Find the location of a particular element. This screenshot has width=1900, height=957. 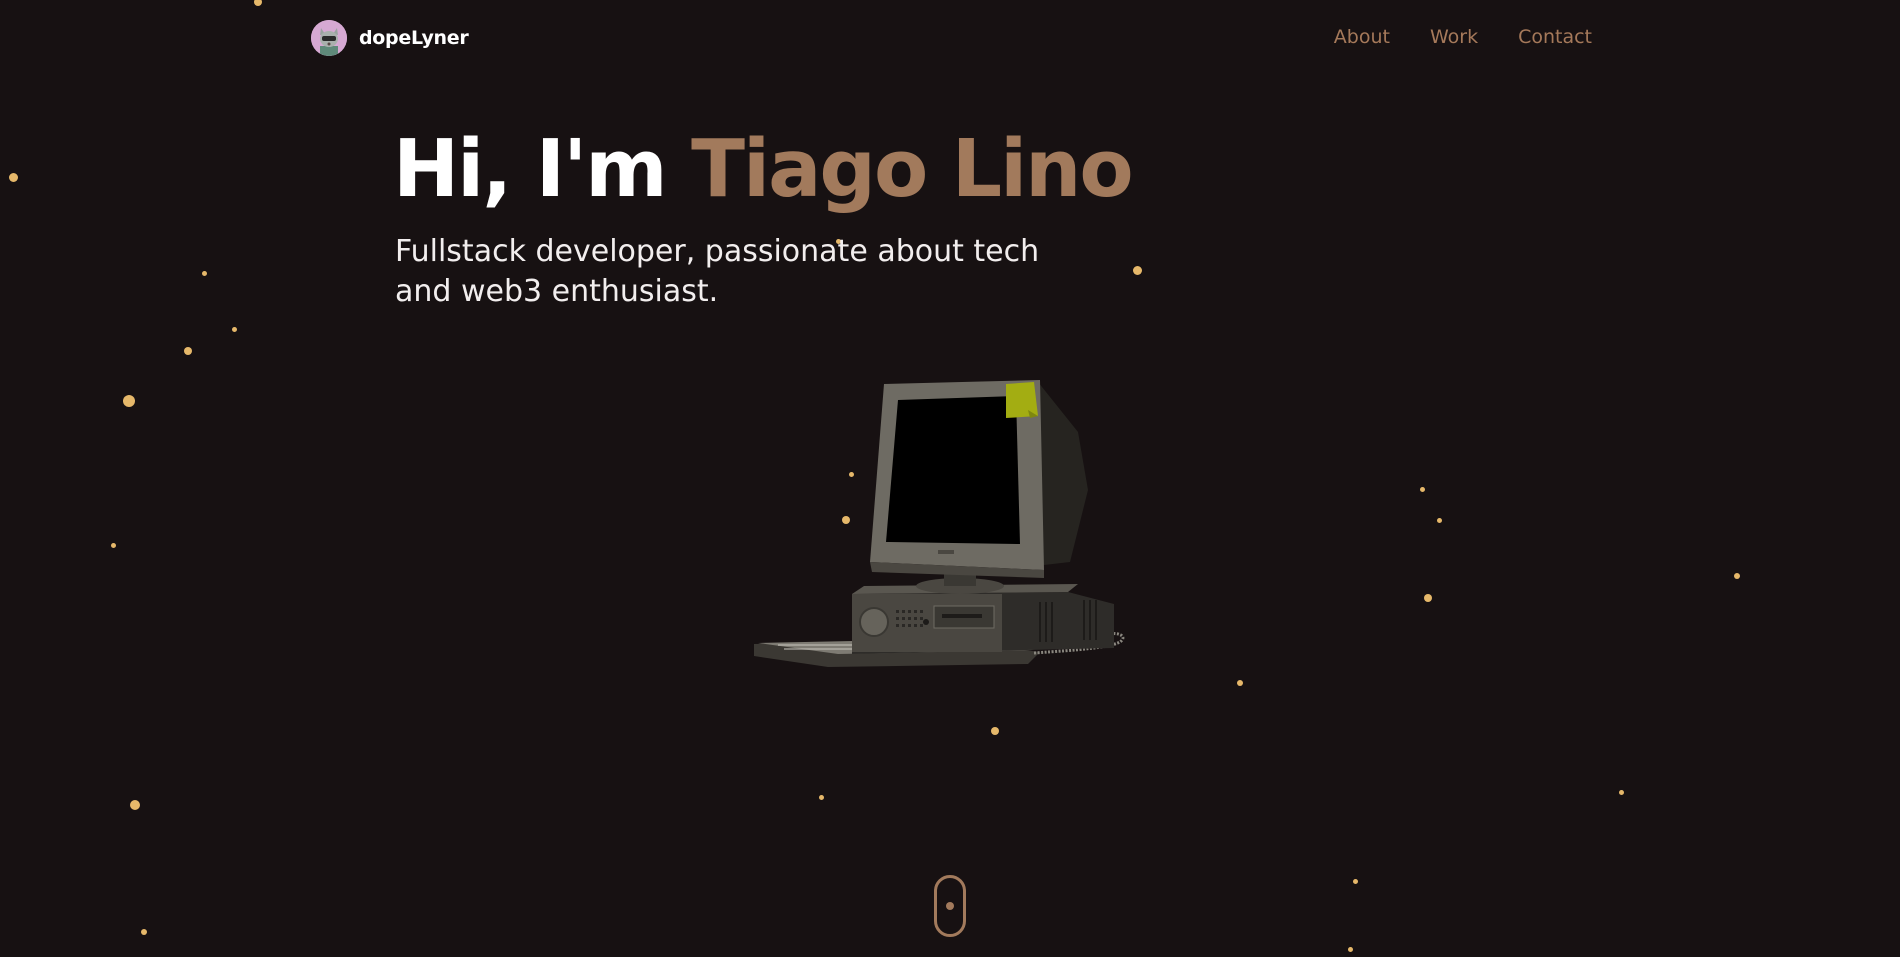

mouse-scroll-icon is located at coordinates (950, 906).